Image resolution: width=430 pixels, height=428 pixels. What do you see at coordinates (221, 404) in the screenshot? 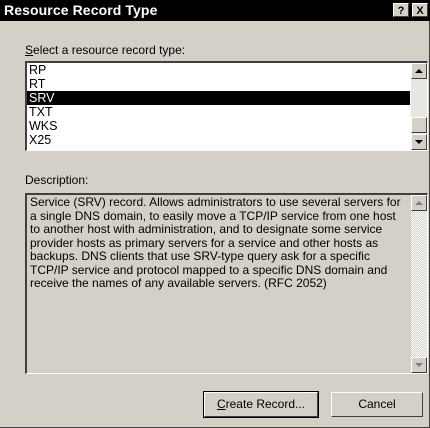
I see `create-accelerator: C` at bounding box center [221, 404].